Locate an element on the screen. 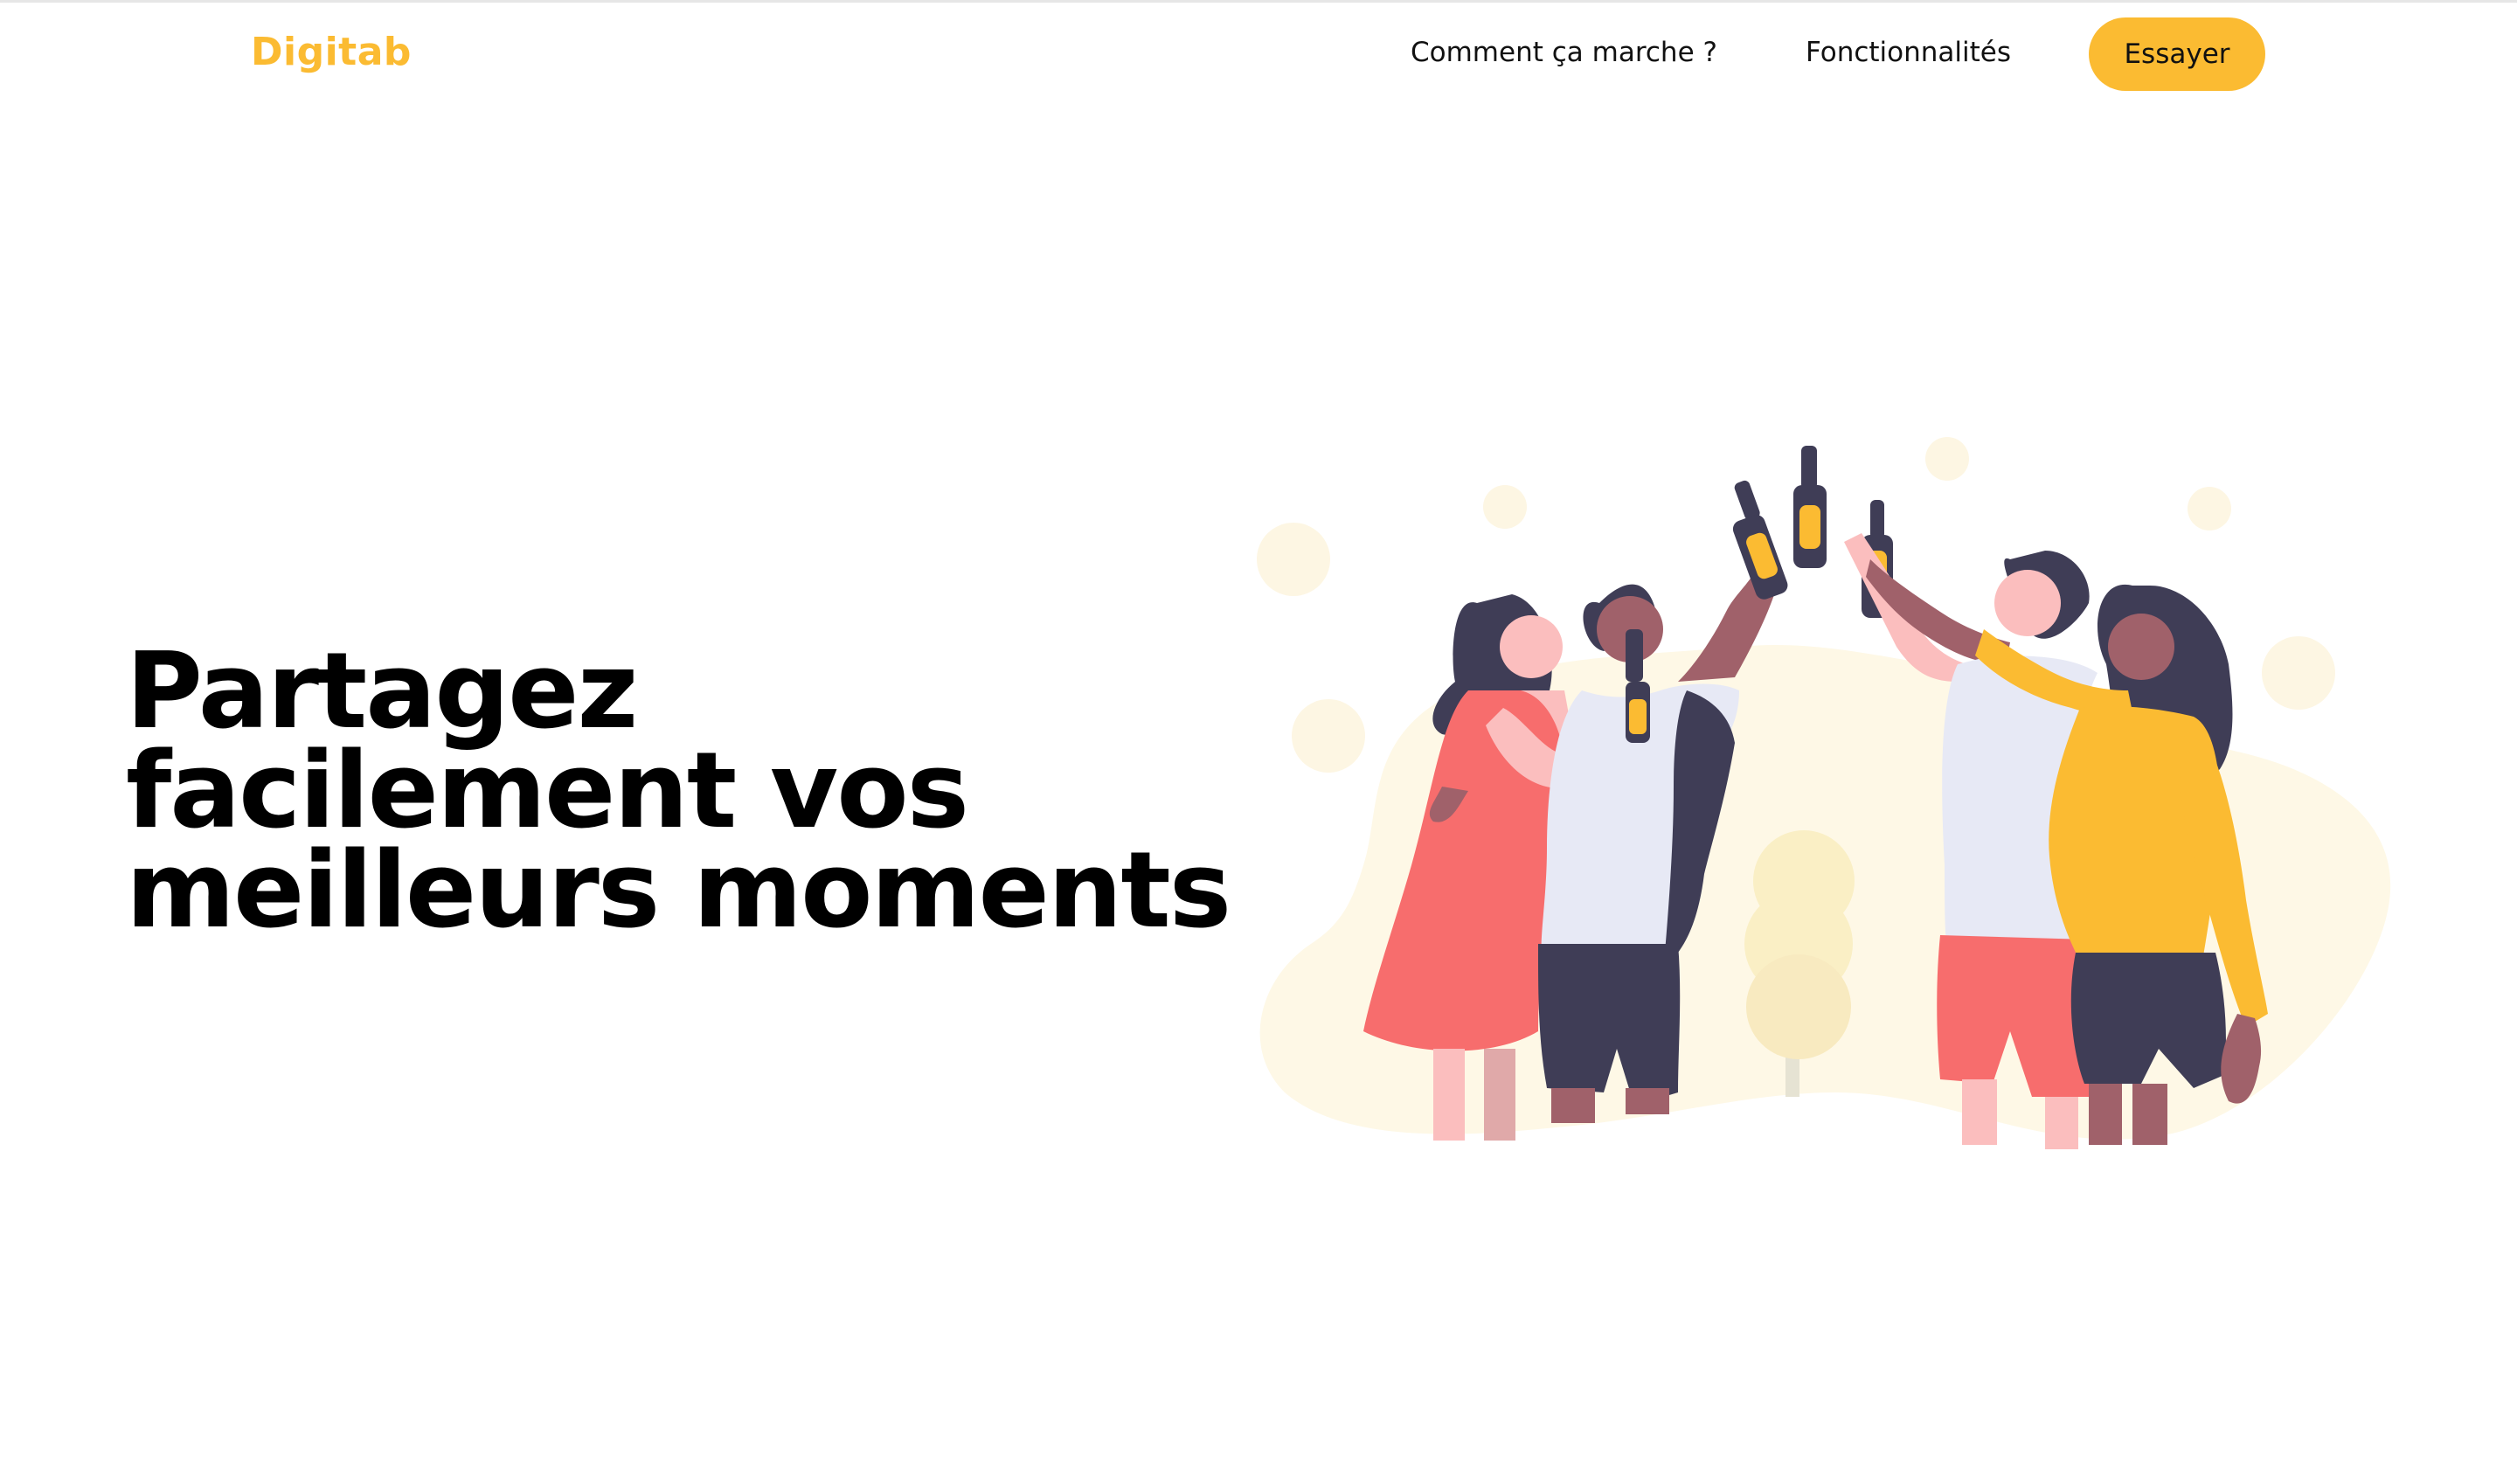 This screenshot has height=1484, width=2517. hero-title-line: Partagez is located at coordinates (382, 691).